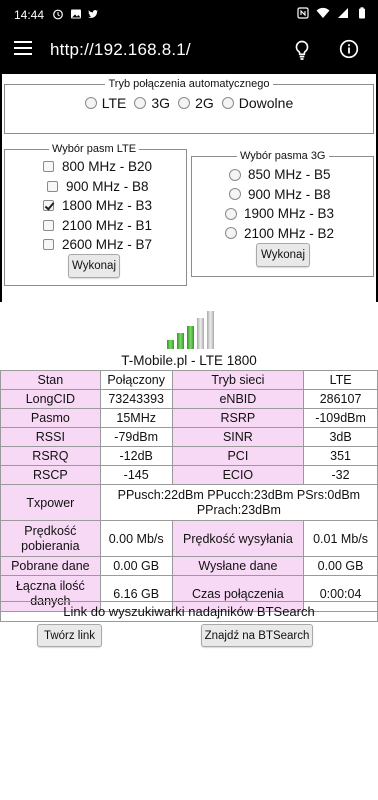 The height and width of the screenshot is (800, 378). Describe the element at coordinates (50, 380) in the screenshot. I see `stat-label: Stan` at that location.